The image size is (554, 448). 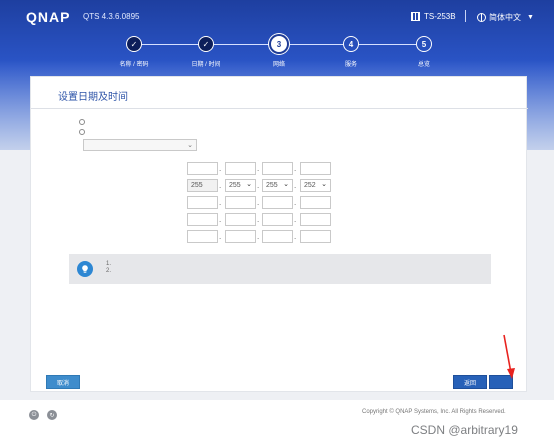 I want to click on watermark-text: CSDN @arbitrary19, so click(x=464, y=430).